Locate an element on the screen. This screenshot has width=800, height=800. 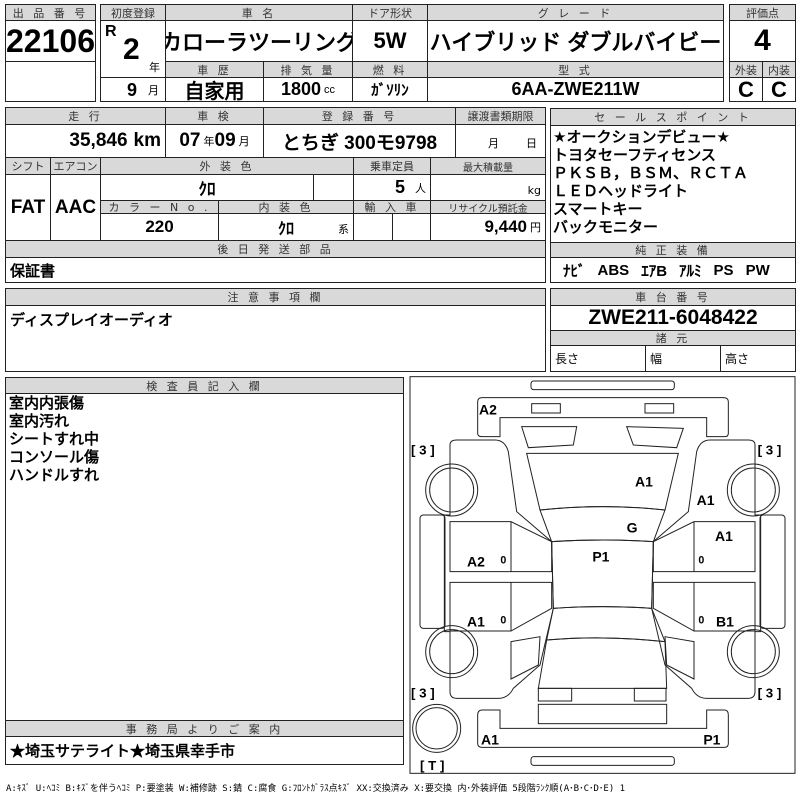
first-reg-month-unit: 月 is located at coordinates (153, 90).